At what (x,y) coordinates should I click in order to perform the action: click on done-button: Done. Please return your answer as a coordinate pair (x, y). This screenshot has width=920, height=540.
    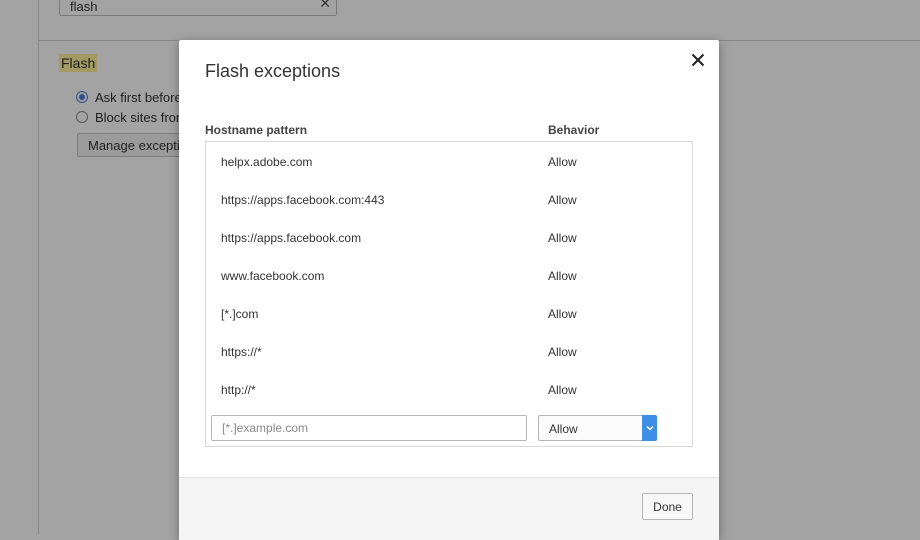
    Looking at the image, I should click on (667, 506).